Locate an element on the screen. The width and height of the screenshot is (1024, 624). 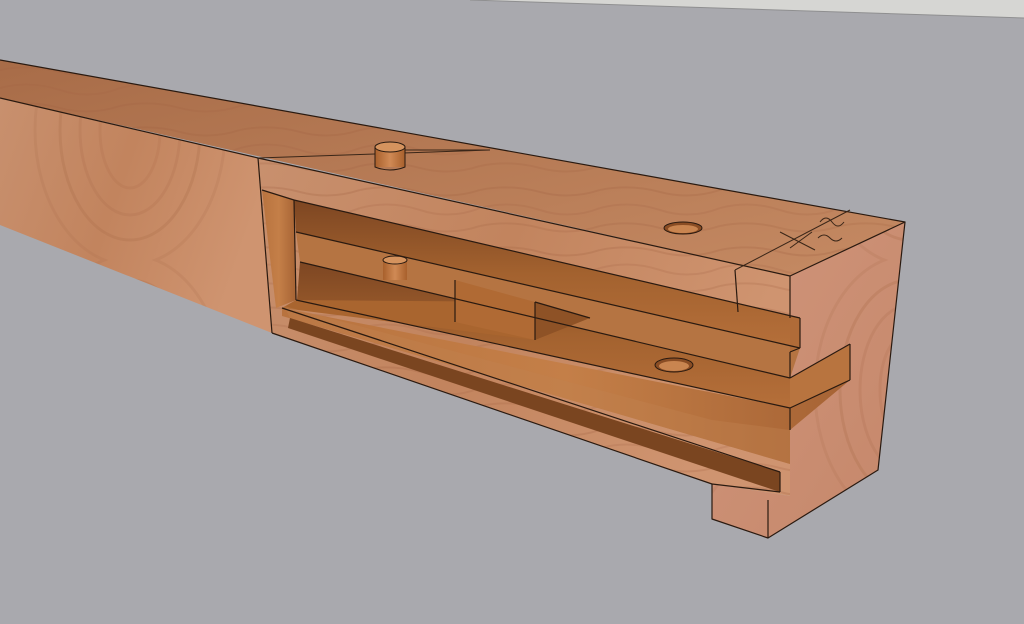
peg-top-cap is located at coordinates (390, 147).